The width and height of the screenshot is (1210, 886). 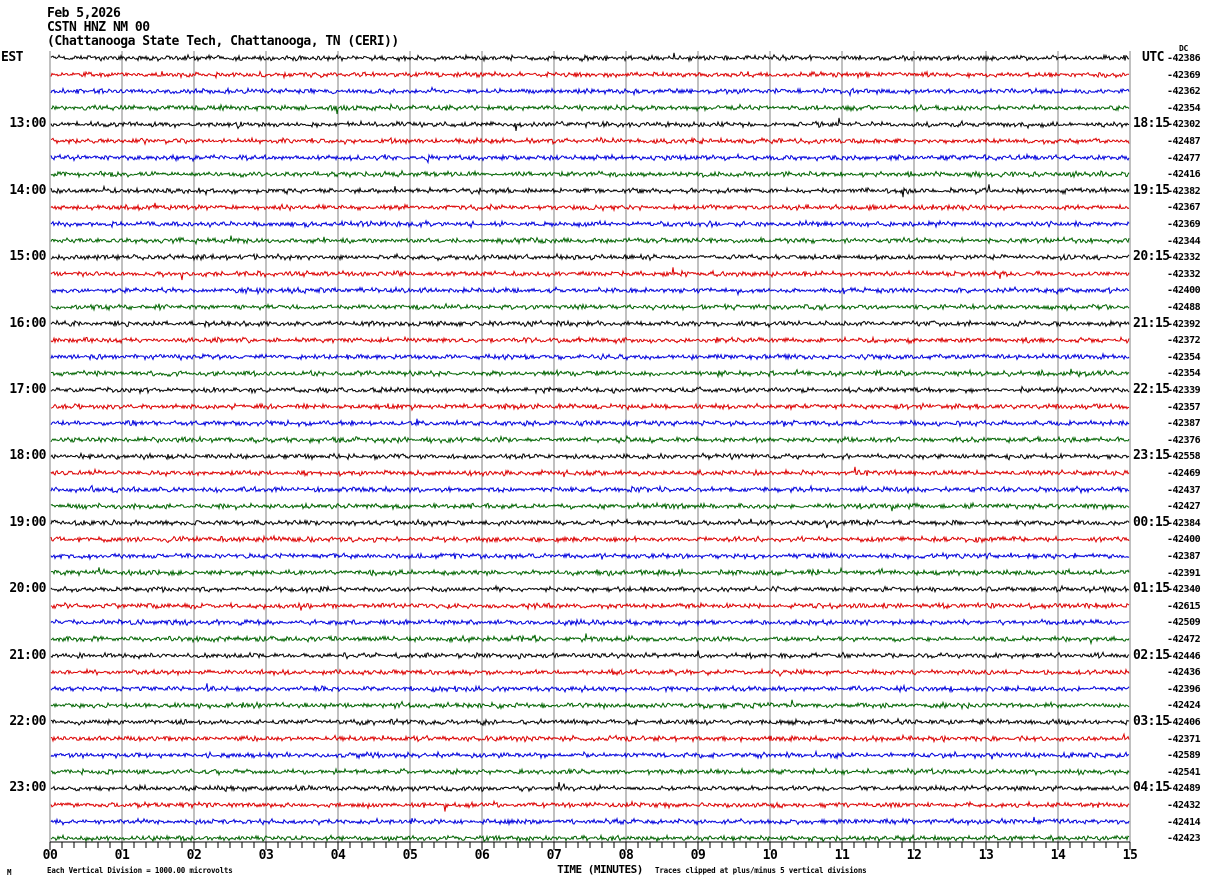 I want to click on dc-offset-value: -42487, so click(x=1184, y=141).